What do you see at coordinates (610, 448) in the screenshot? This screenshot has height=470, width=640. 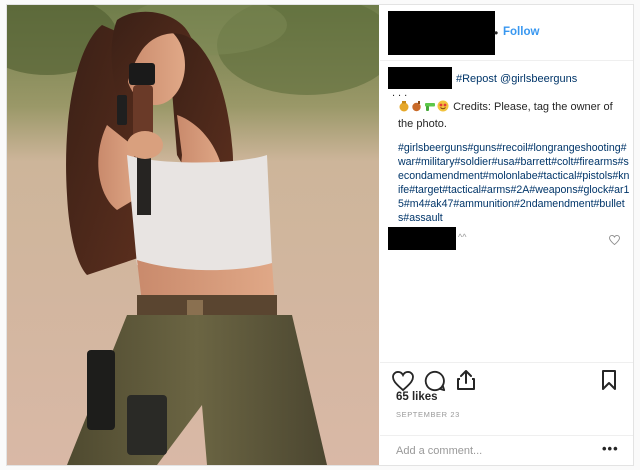 I see `more-options-icon: •••` at bounding box center [610, 448].